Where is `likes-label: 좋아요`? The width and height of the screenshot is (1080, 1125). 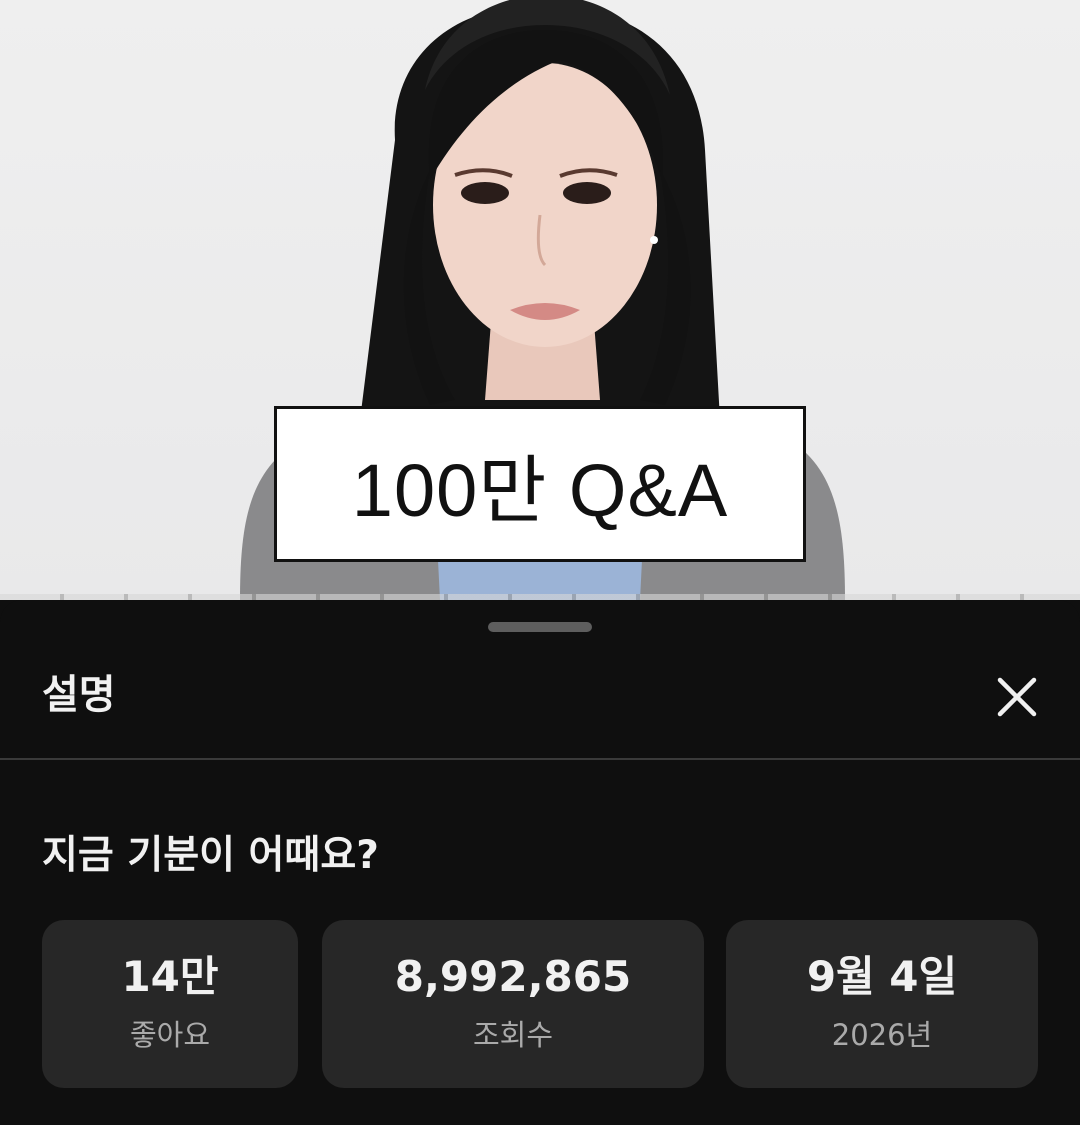
likes-label: 좋아요 is located at coordinates (170, 1035).